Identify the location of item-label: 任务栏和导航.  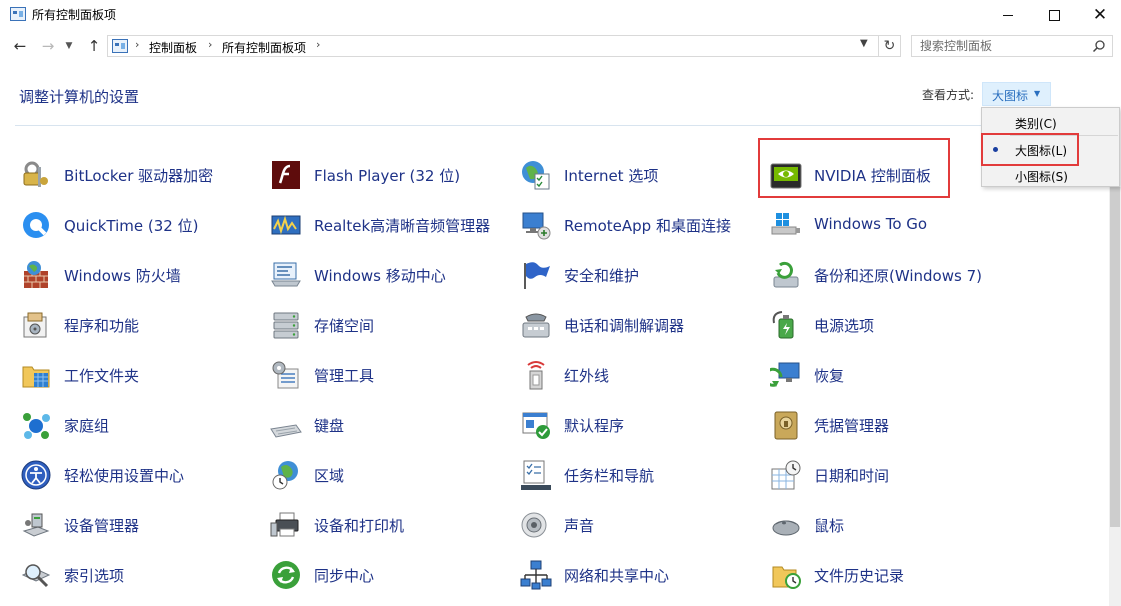
(609, 476).